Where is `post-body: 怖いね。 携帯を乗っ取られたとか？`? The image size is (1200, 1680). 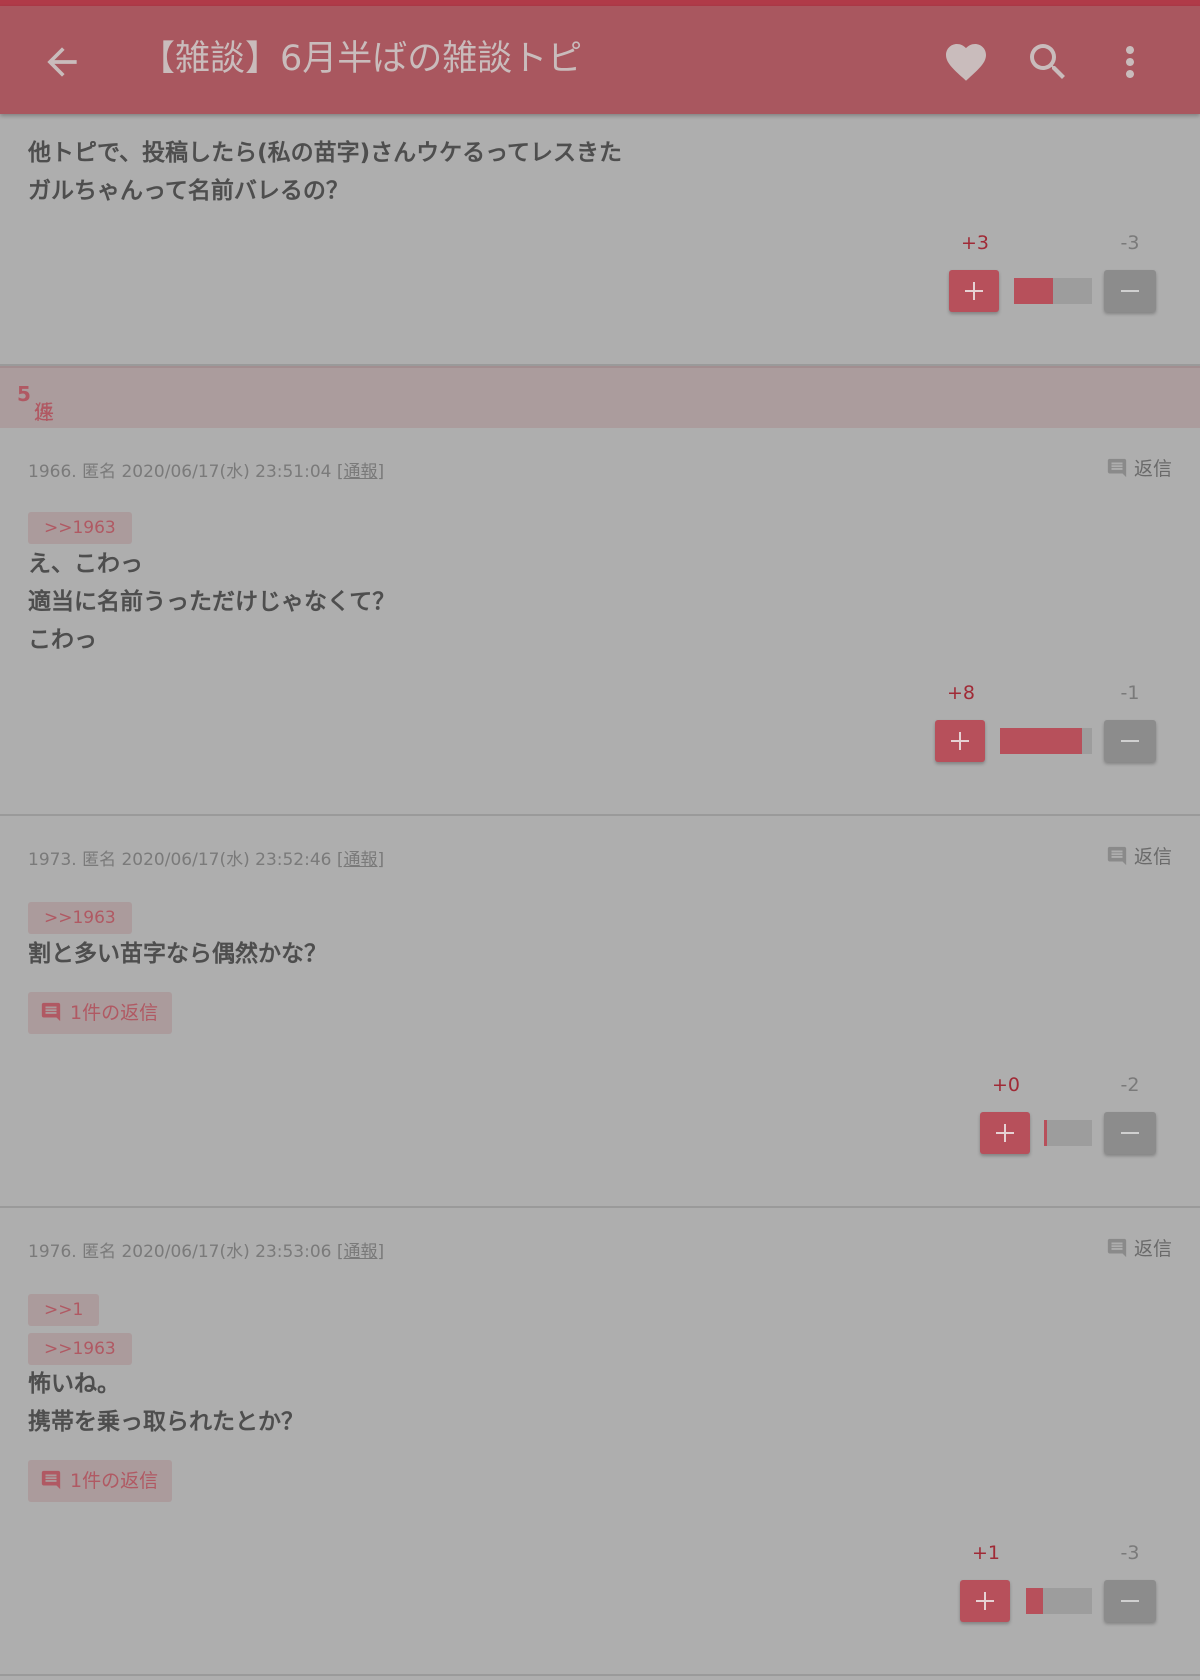
post-body: 怖いね。 携帯を乗っ取られたとか？ is located at coordinates (166, 1403).